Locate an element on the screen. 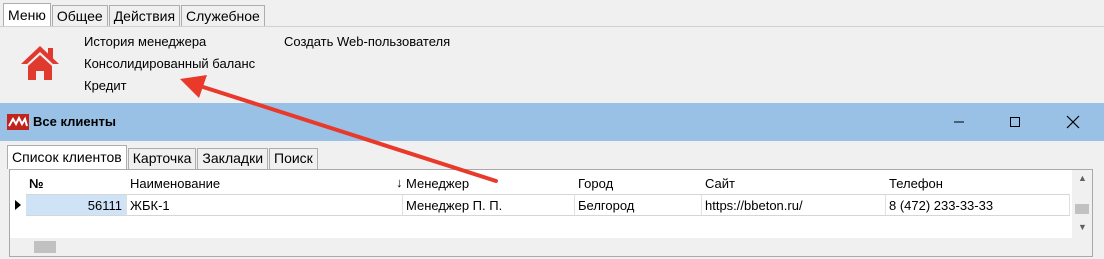 The image size is (1104, 259). tab-search: Поиск is located at coordinates (293, 158).